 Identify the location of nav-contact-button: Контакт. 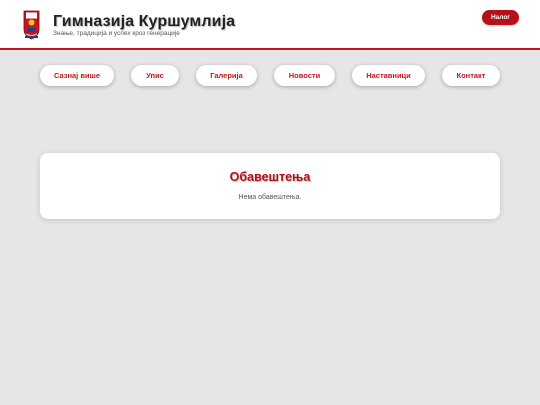
(471, 75).